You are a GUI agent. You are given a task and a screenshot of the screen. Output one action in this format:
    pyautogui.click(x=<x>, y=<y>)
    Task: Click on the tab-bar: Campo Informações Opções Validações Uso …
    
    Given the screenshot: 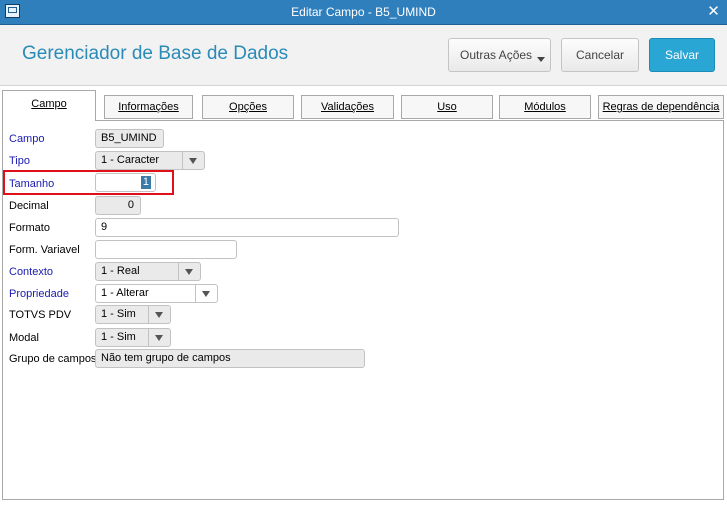 What is the action you would take?
    pyautogui.click(x=363, y=105)
    